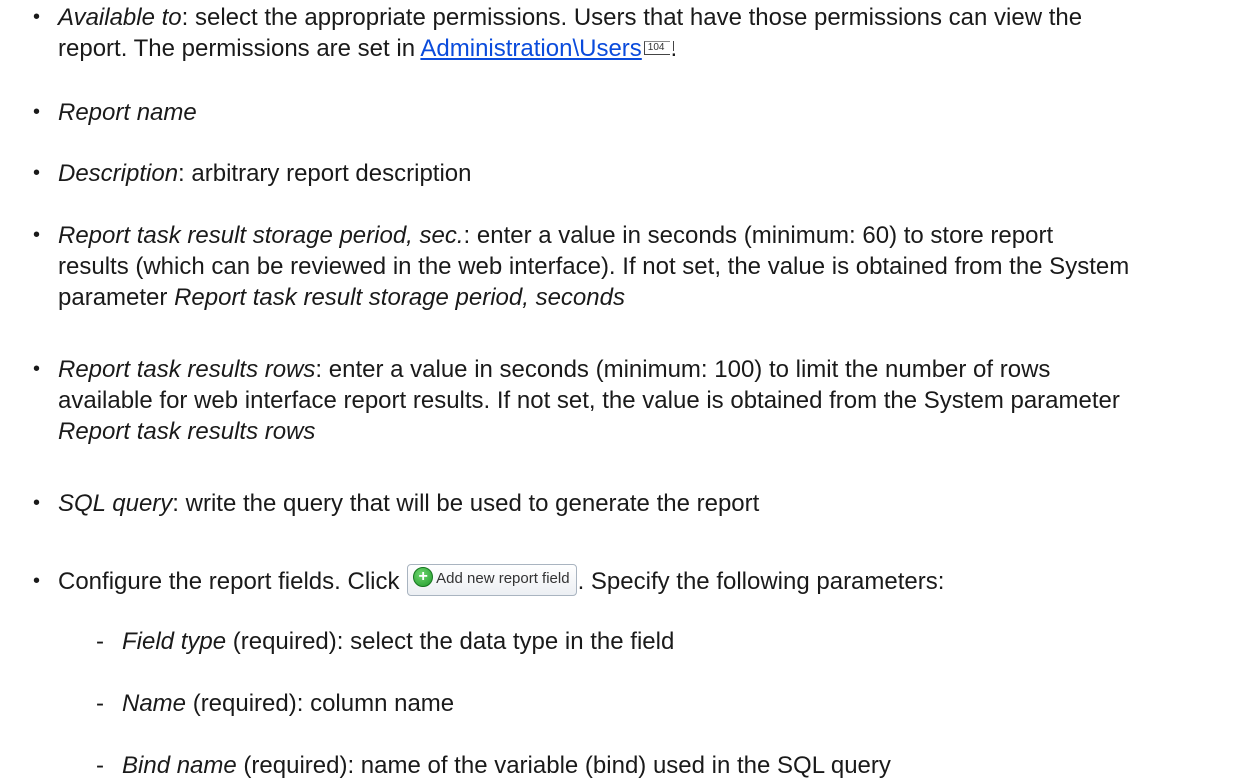  Describe the element at coordinates (261, 235) in the screenshot. I see `term: Report task result storage period, sec.` at that location.